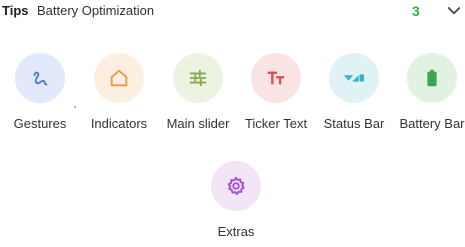 This screenshot has height=247, width=465. I want to click on tile-battery-bar: Battery Bar, so click(428, 93).